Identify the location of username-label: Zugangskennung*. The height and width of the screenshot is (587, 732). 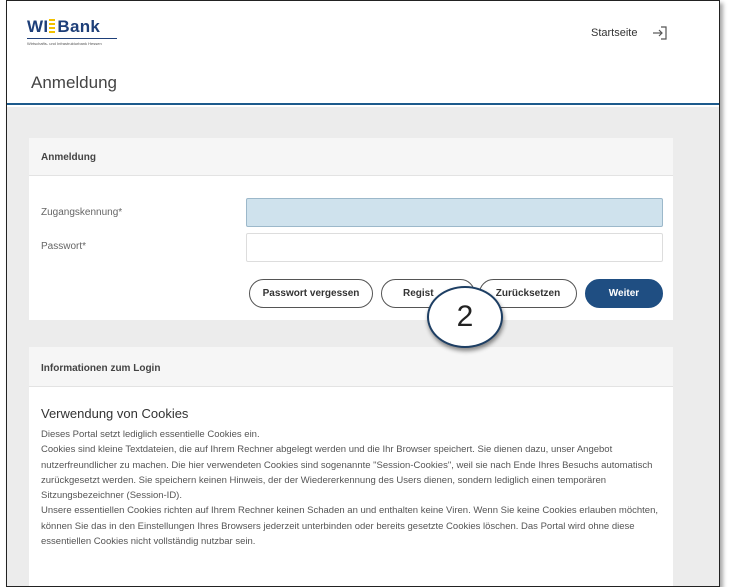
(82, 212).